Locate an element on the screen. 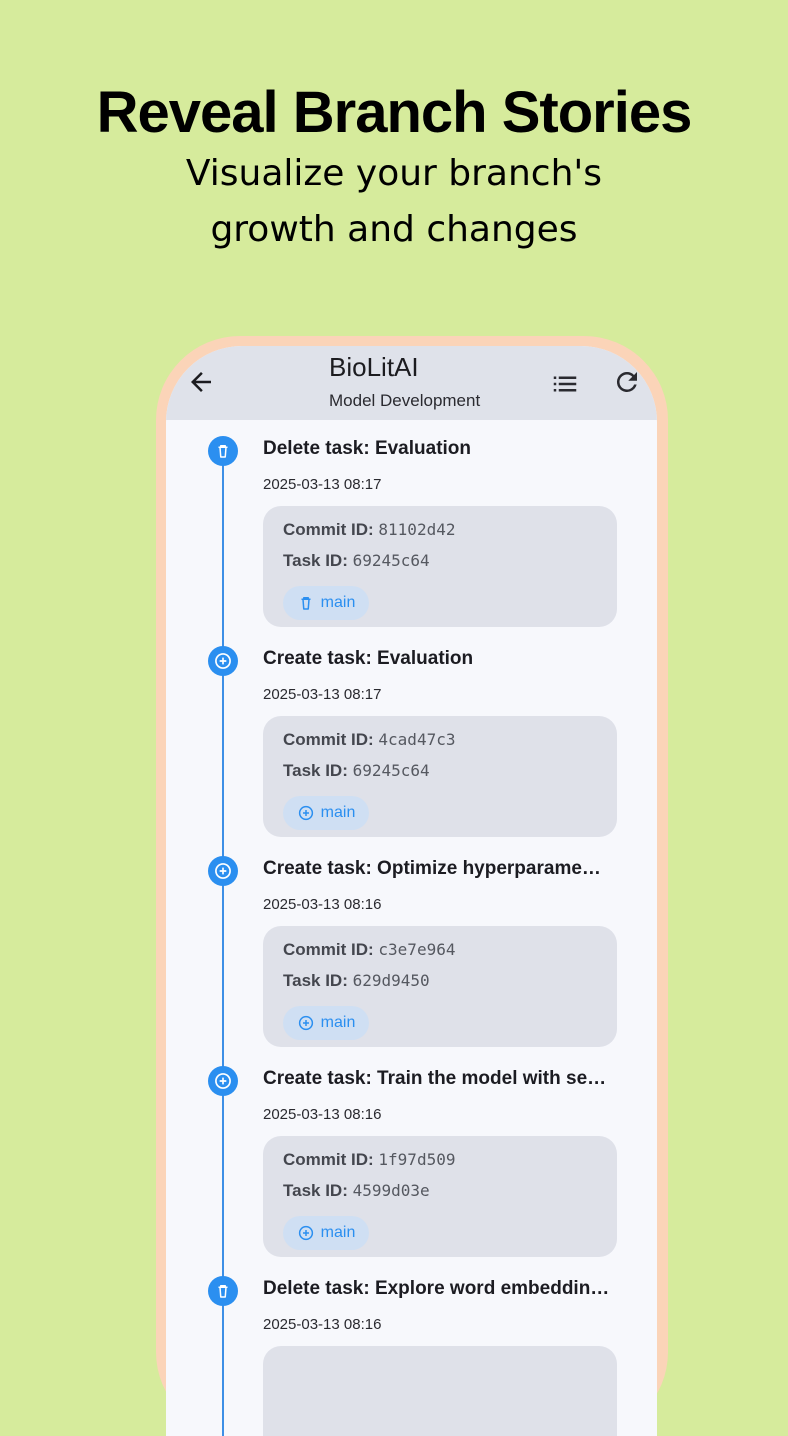  back-button is located at coordinates (201, 382).